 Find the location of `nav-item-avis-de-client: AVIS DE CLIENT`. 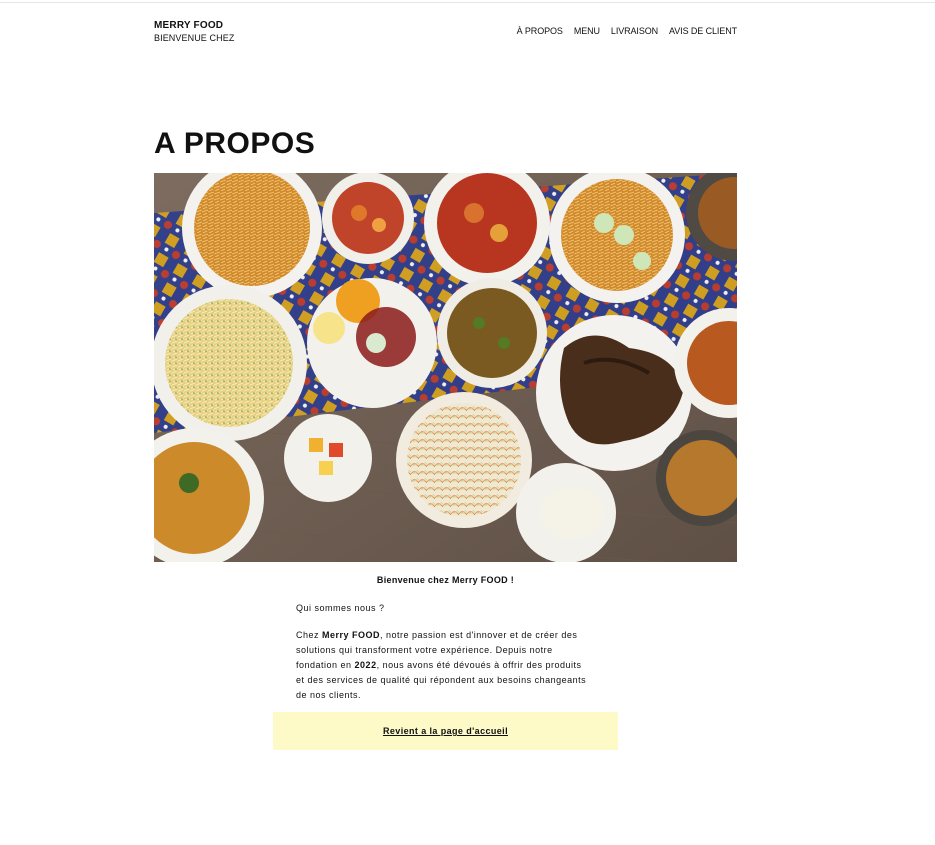

nav-item-avis-de-client: AVIS DE CLIENT is located at coordinates (703, 31).